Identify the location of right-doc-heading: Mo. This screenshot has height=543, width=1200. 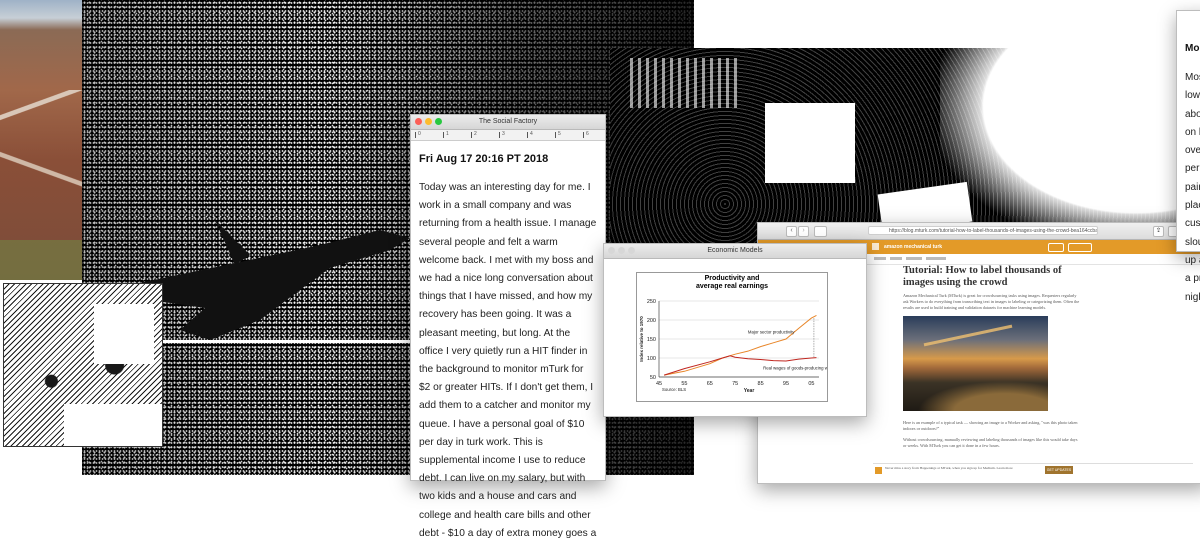
(1192, 48).